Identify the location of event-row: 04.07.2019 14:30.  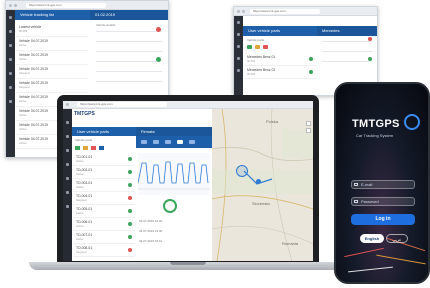
(150, 231).